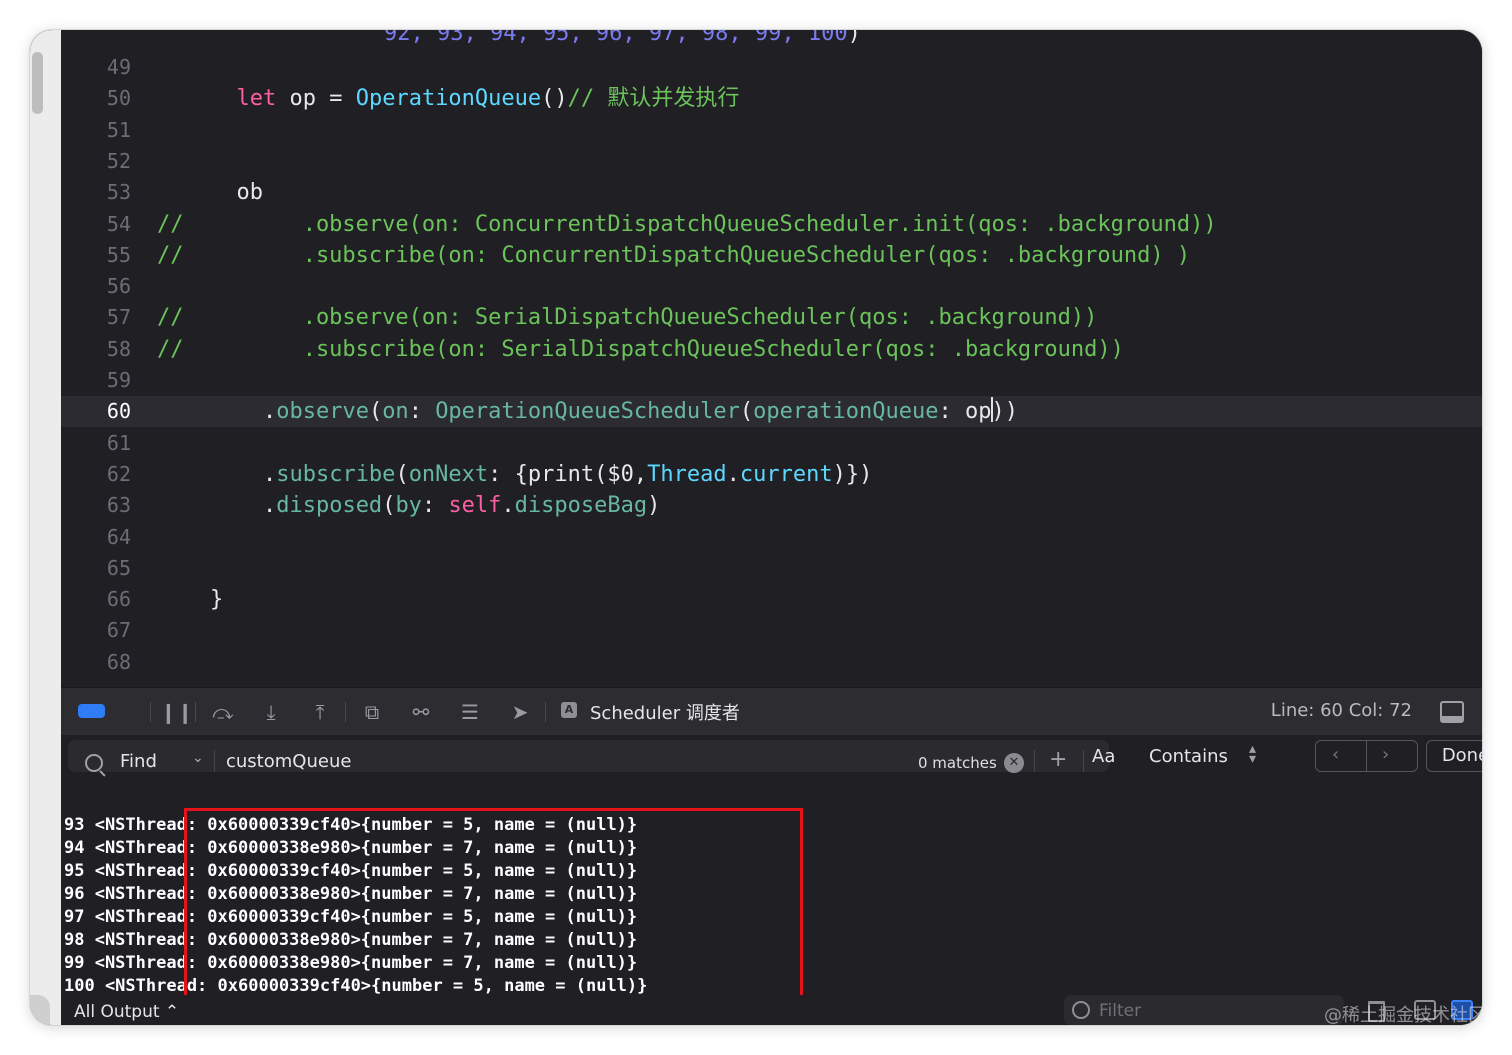  I want to click on line-number: 50, so click(96, 98).